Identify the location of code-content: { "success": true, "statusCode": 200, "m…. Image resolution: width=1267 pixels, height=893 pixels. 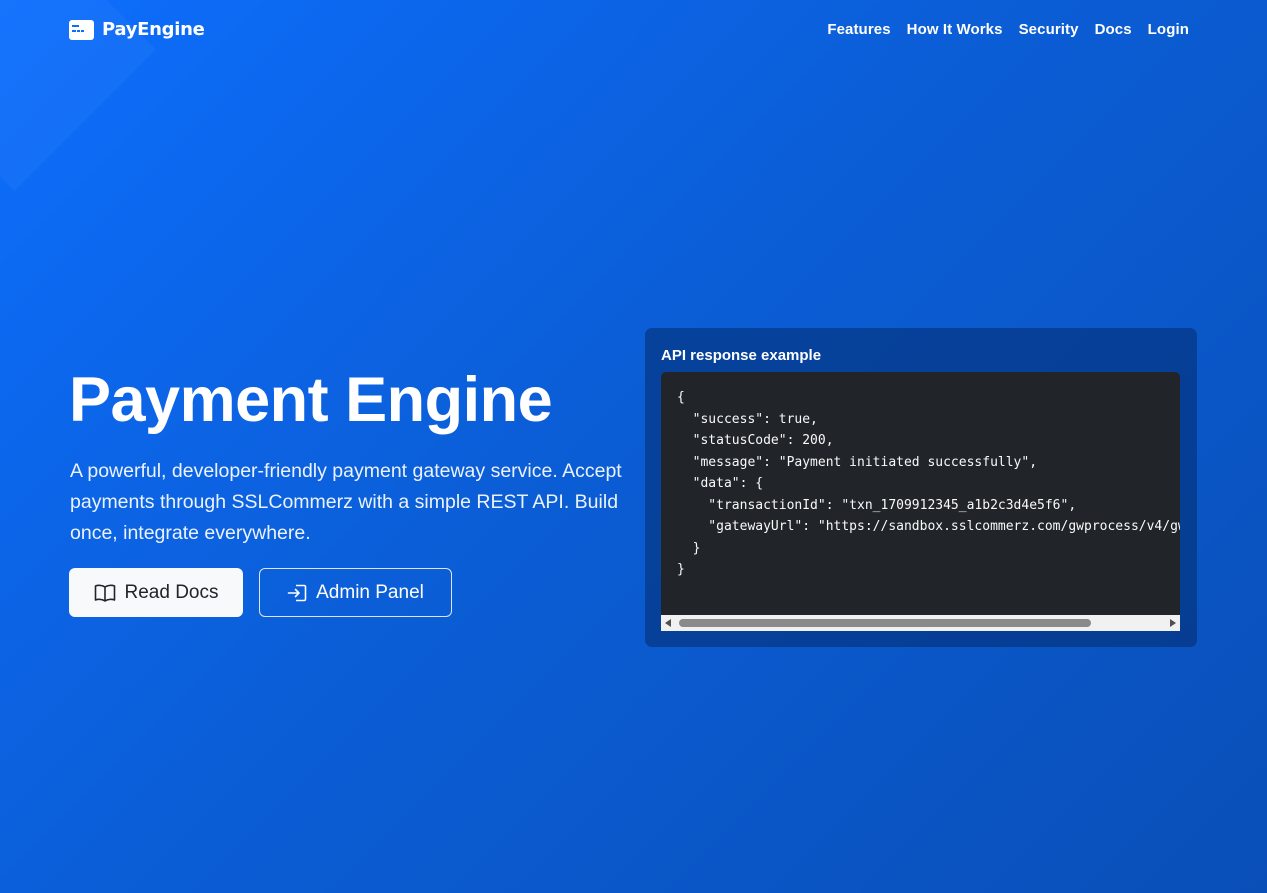
(928, 483).